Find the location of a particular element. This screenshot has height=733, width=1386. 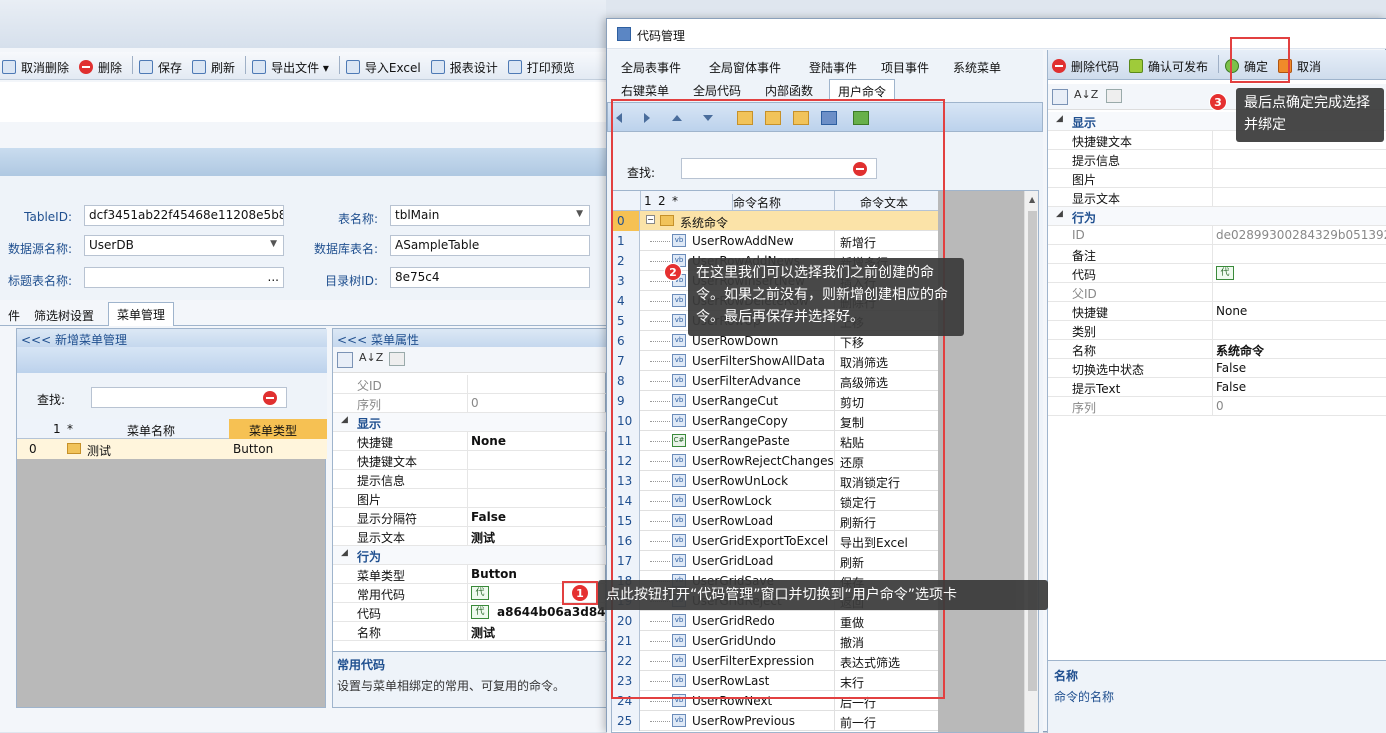

tab-filter-tree: 筛选树设置 is located at coordinates (64, 315).